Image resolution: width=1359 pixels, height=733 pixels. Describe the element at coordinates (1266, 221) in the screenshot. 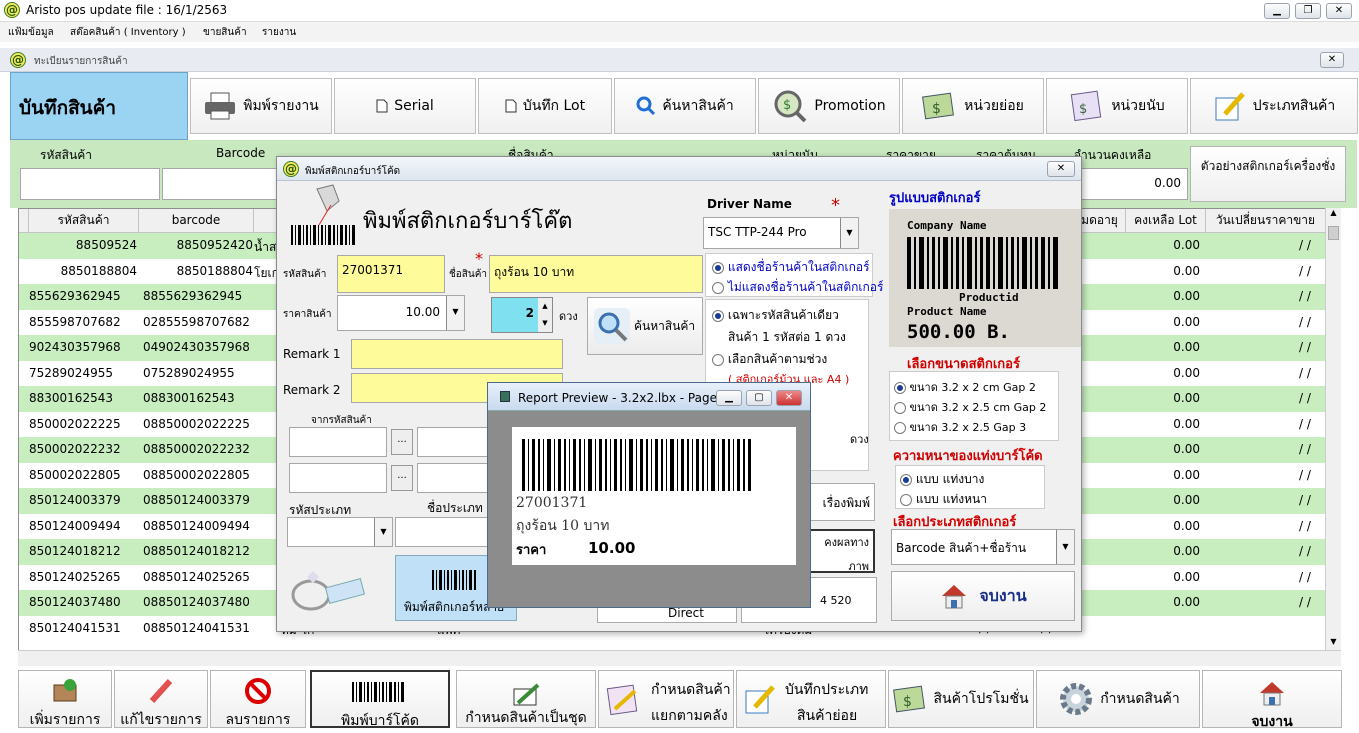

I see `col-date-header: วันเปลี่ยนราคาขาย` at that location.